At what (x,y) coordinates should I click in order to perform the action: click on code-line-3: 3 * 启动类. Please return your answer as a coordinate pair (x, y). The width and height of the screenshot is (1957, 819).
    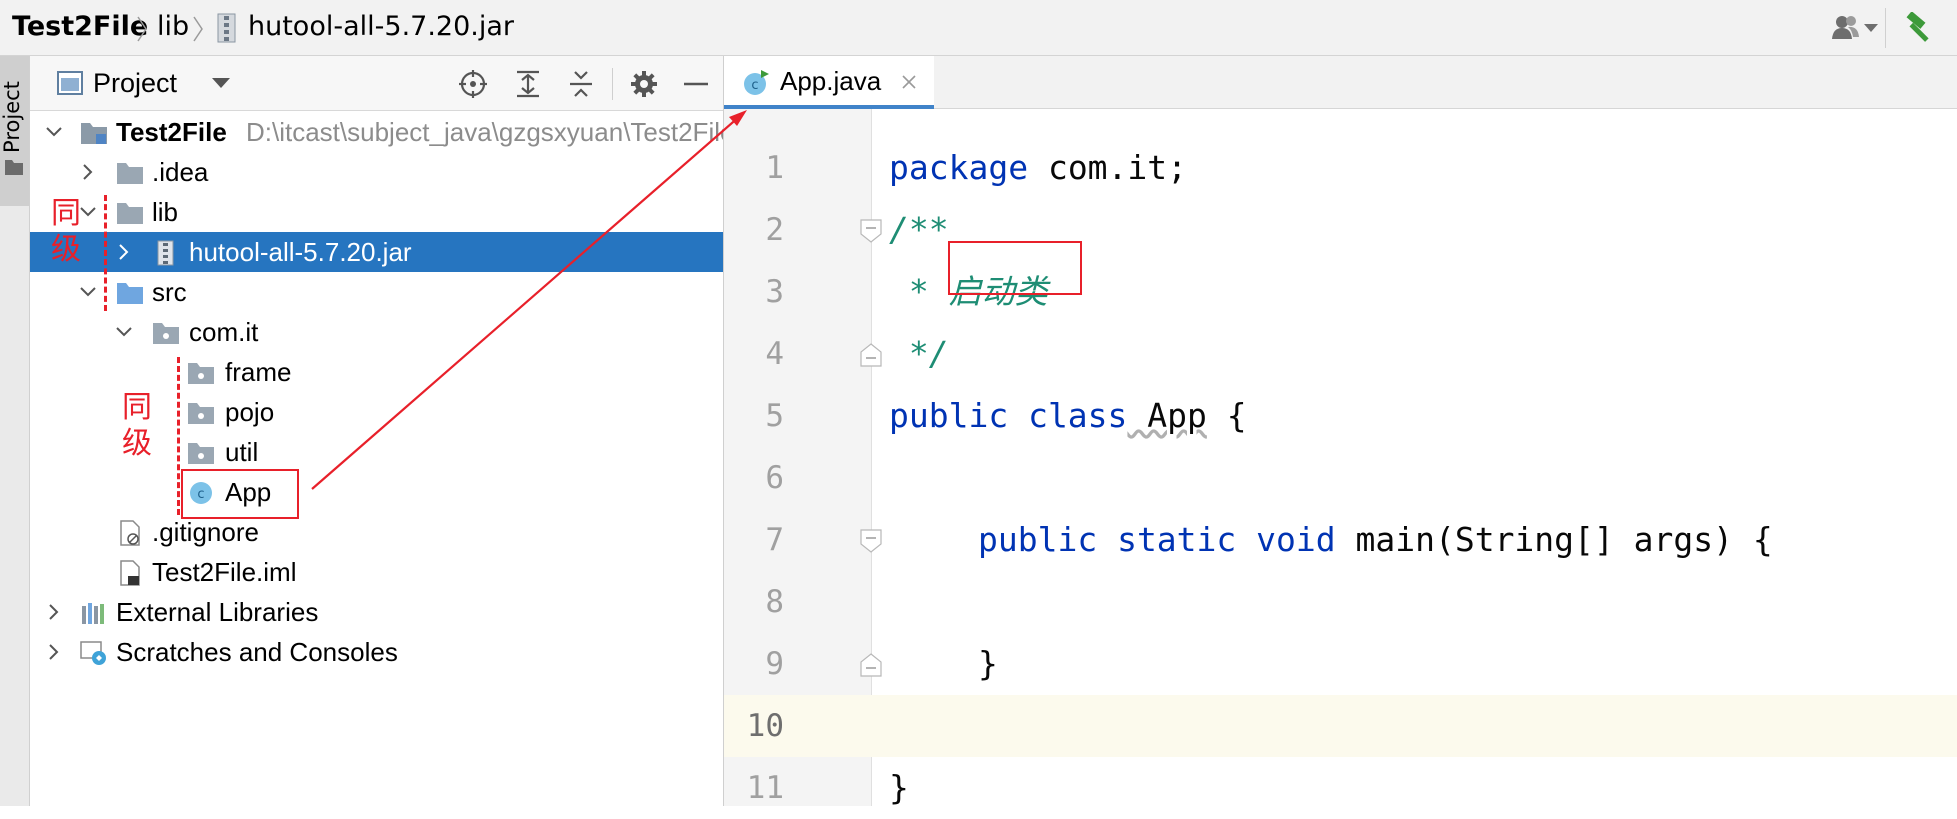
    Looking at the image, I should click on (1340, 292).